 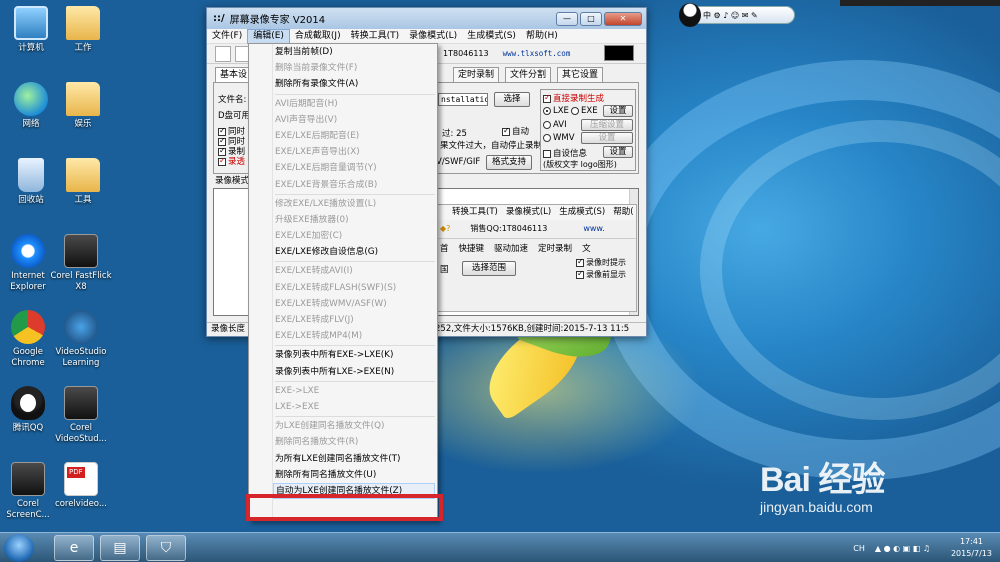 What do you see at coordinates (81, 339) in the screenshot?
I see `desktop-icon-videostudio-learning: VideoStudio Learning` at bounding box center [81, 339].